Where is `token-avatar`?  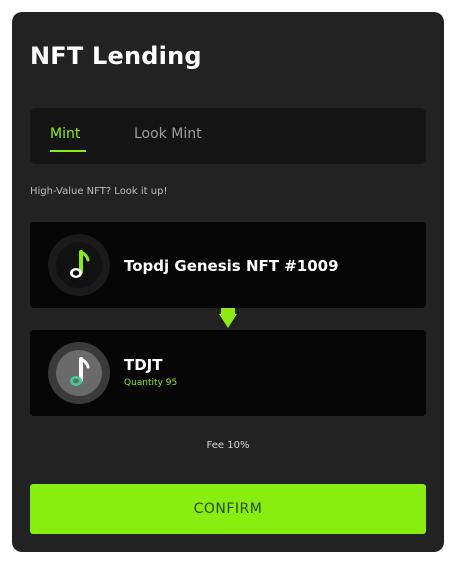 token-avatar is located at coordinates (79, 373).